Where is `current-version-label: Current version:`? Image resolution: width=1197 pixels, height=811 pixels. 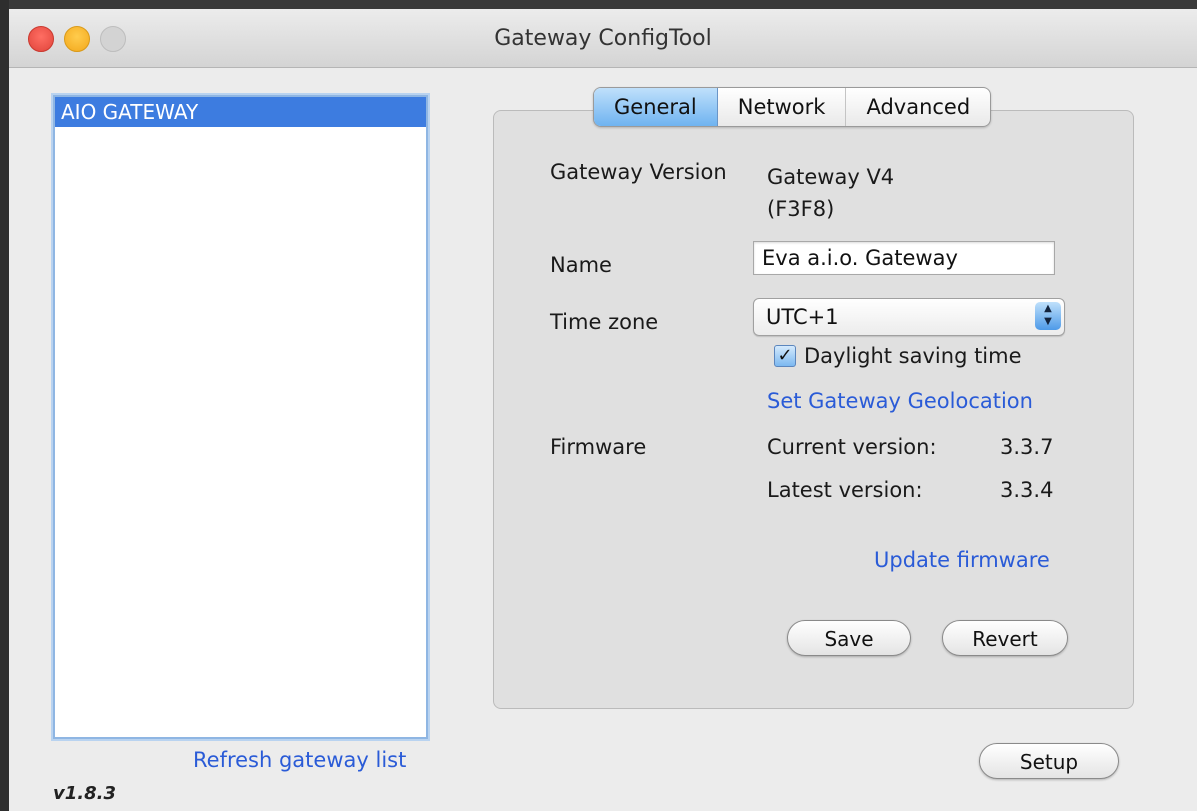 current-version-label: Current version: is located at coordinates (852, 447).